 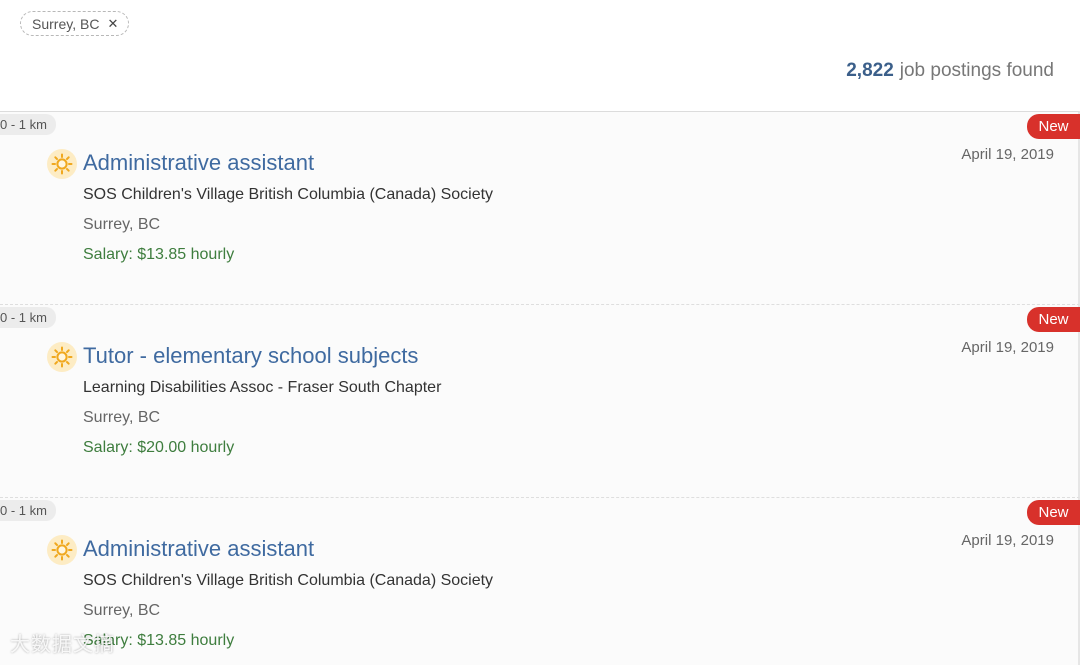 What do you see at coordinates (870, 70) in the screenshot?
I see `results-count-number: 2,822` at bounding box center [870, 70].